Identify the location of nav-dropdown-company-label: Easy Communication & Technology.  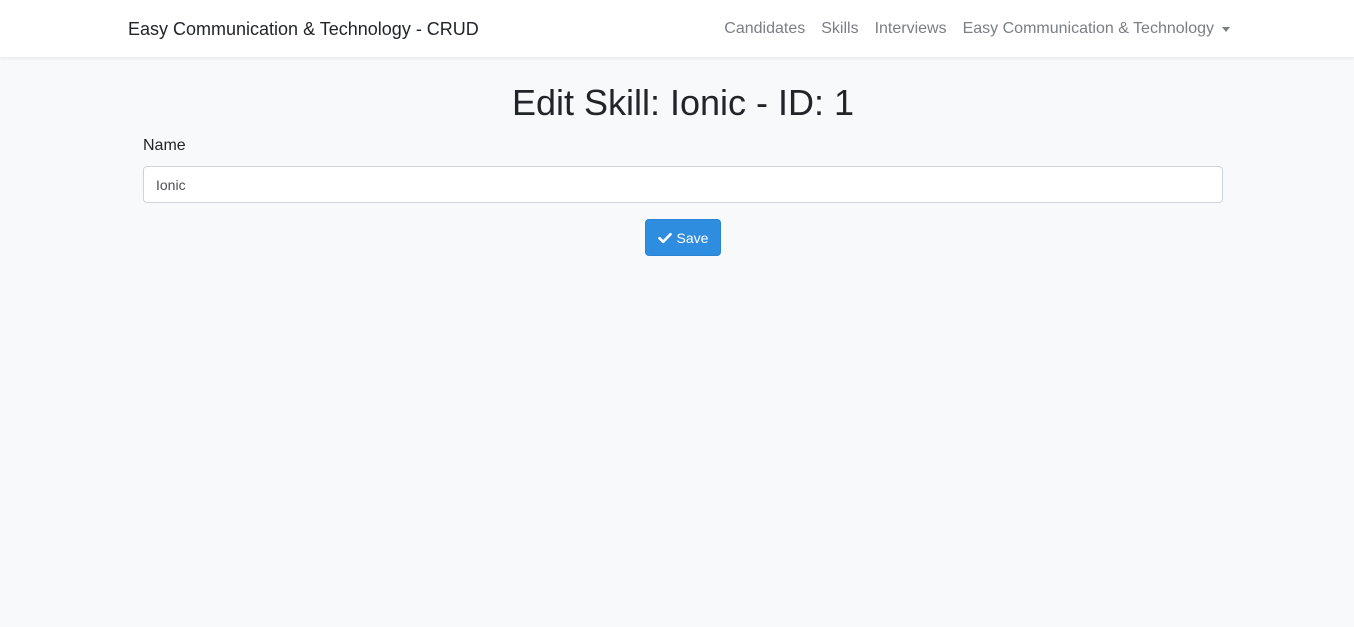
(1088, 28).